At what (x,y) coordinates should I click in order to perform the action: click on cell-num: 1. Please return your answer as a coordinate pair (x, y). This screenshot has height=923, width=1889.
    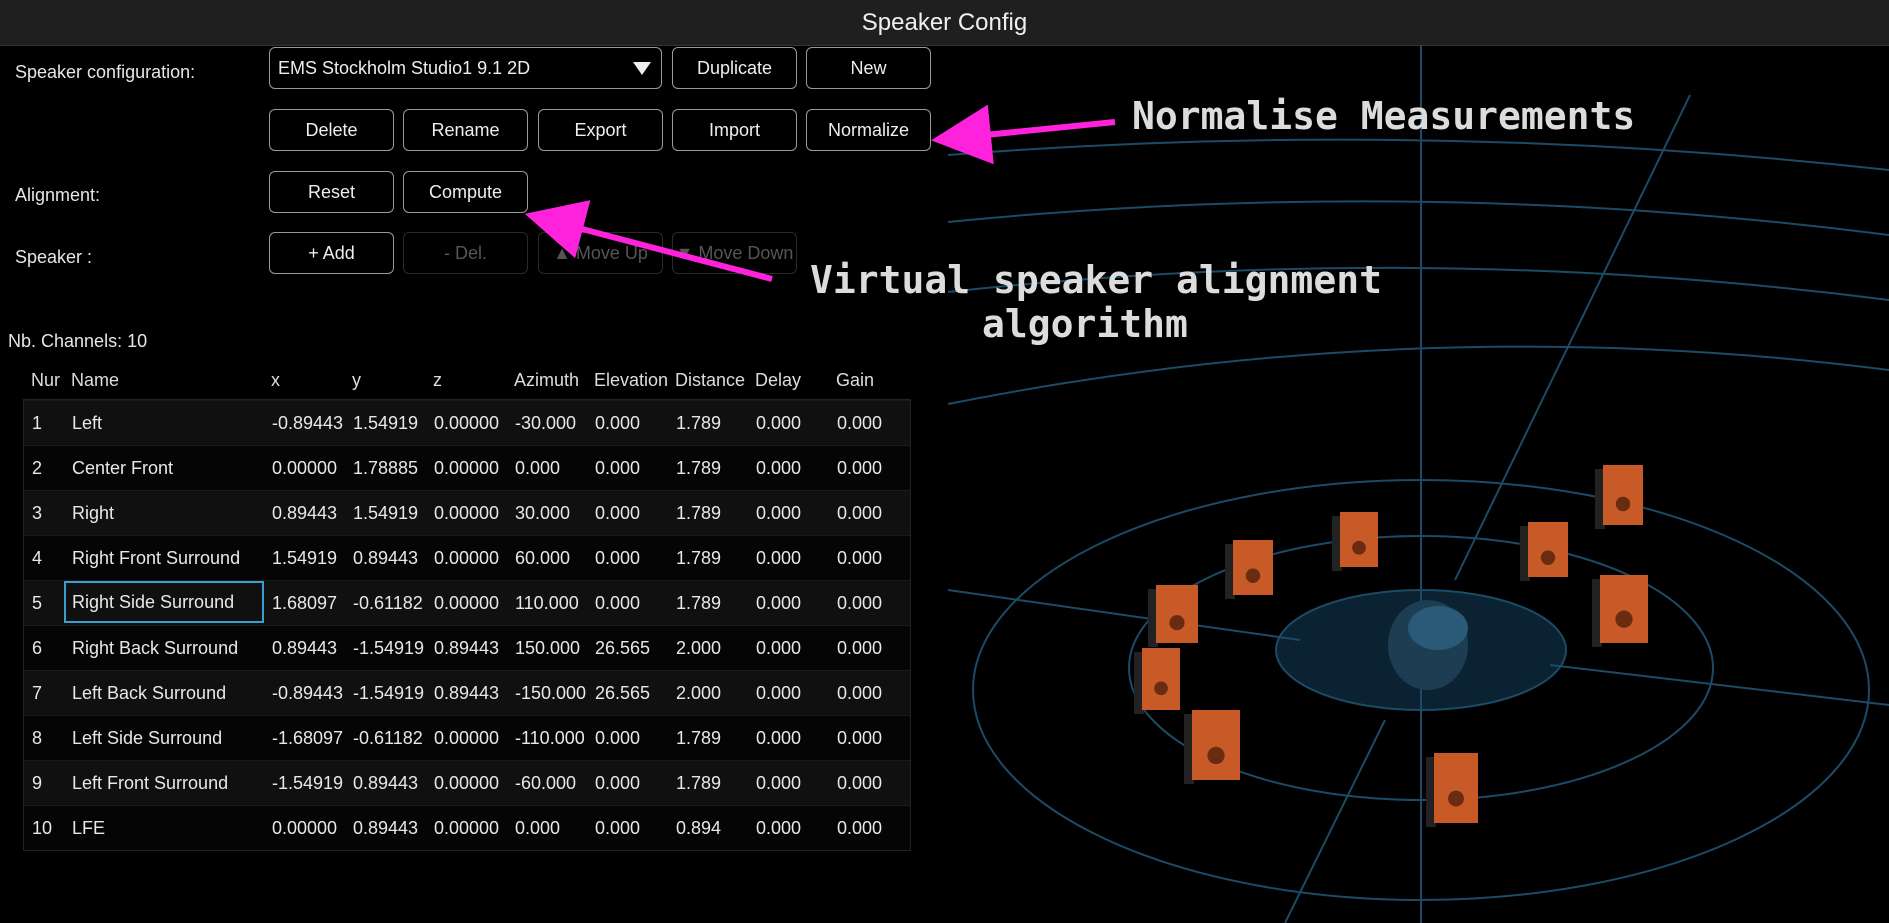
    Looking at the image, I should click on (37, 423).